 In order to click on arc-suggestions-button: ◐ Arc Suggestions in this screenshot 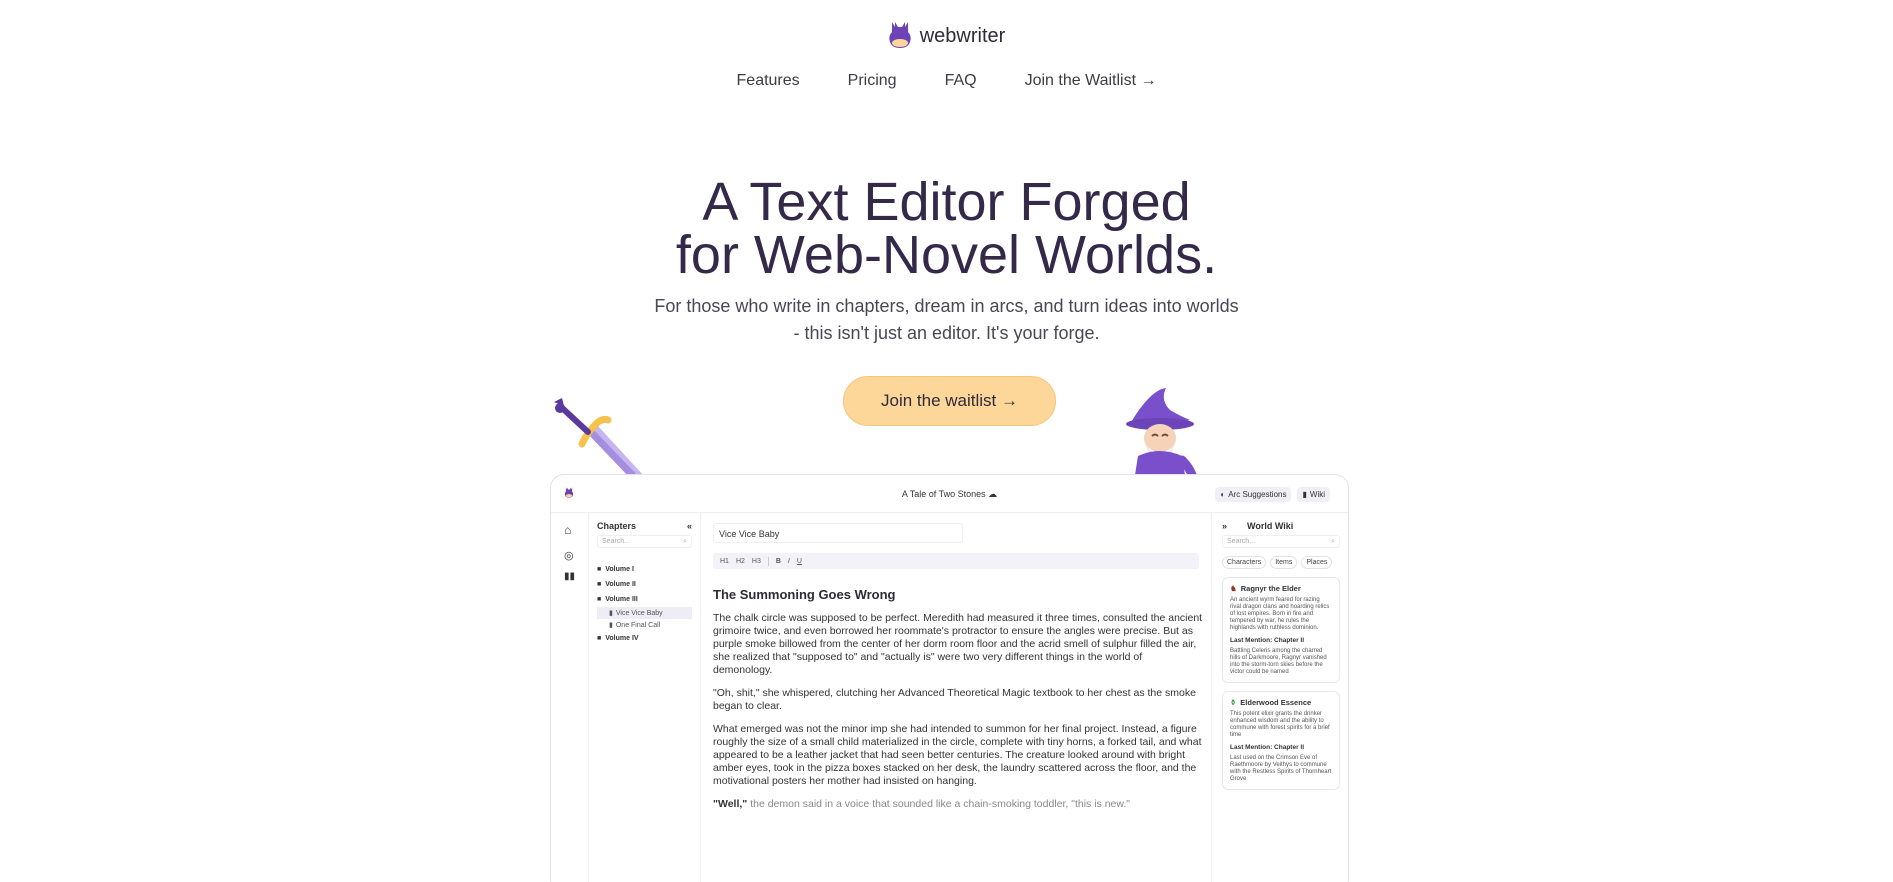, I will do `click(1253, 494)`.